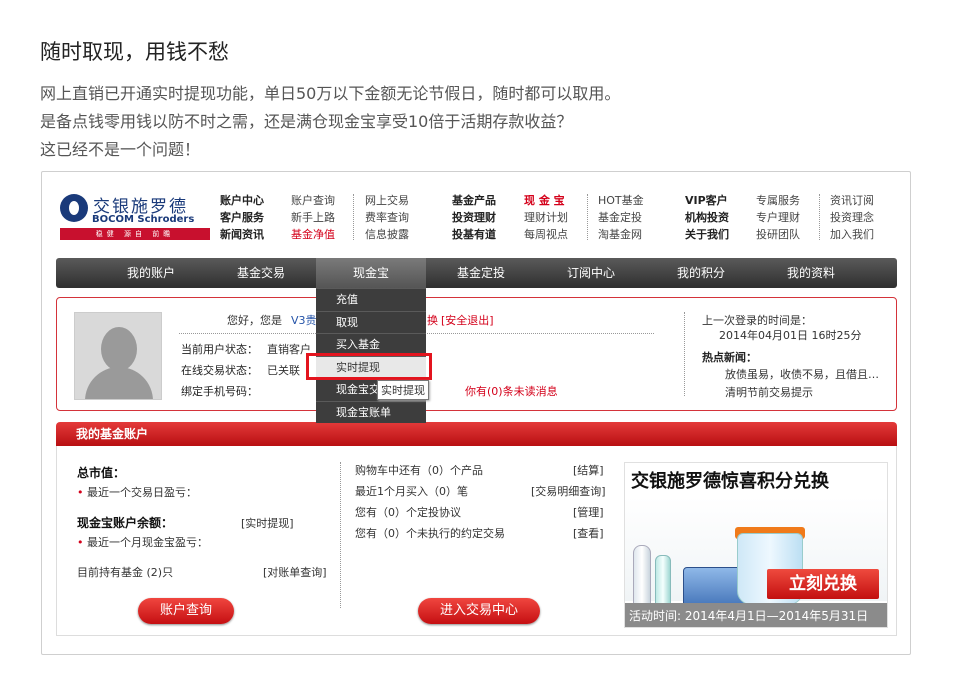 Image resolution: width=960 pixels, height=696 pixels. Describe the element at coordinates (790, 335) in the screenshot. I see `last-login-time: 2014年04月01日 16时25分` at that location.